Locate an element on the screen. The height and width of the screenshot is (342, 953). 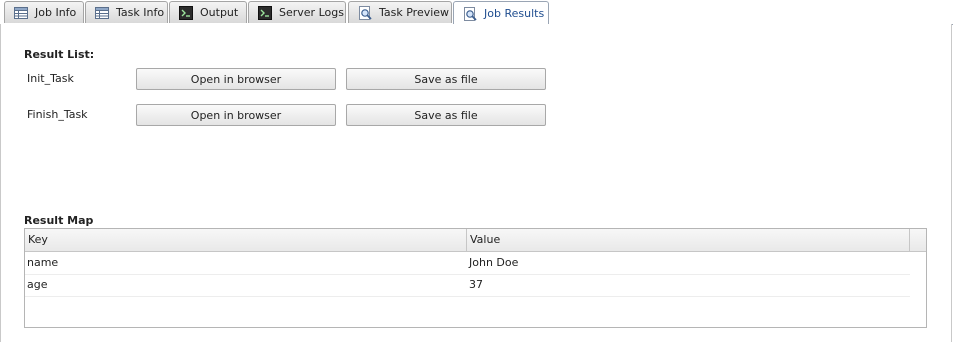
tab-job-results-label: Job Results is located at coordinates (514, 13).